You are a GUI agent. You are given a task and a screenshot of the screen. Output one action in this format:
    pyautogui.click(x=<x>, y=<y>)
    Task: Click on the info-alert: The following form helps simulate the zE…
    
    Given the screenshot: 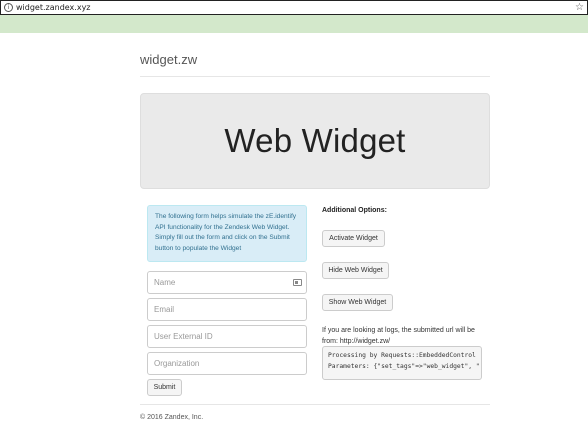 What is the action you would take?
    pyautogui.click(x=227, y=233)
    